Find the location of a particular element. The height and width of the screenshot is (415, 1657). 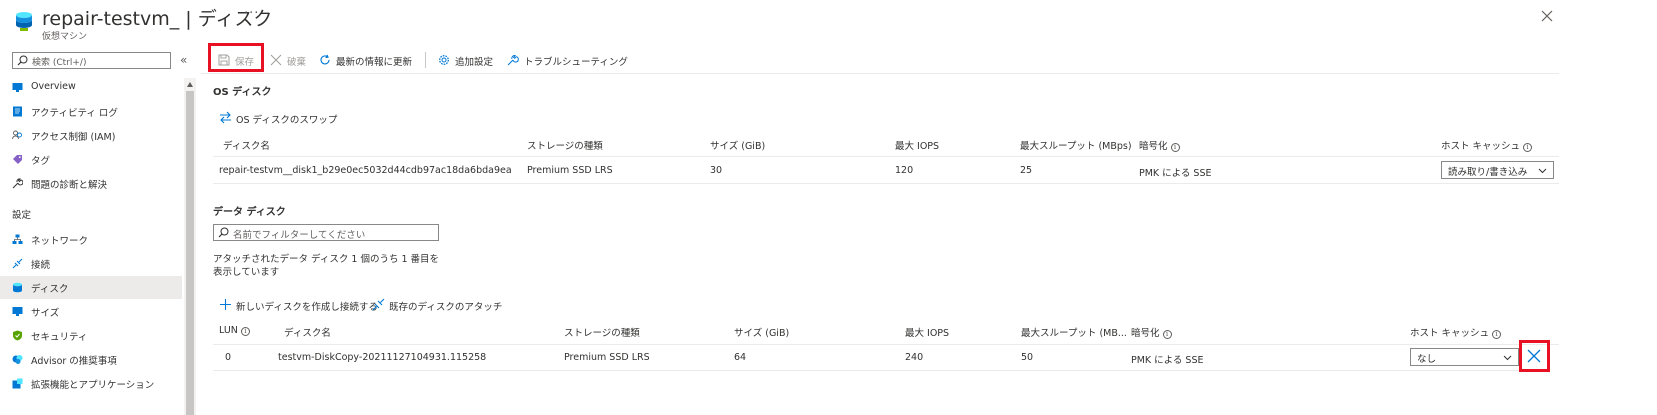

scrollbar-thumb is located at coordinates (190, 253).